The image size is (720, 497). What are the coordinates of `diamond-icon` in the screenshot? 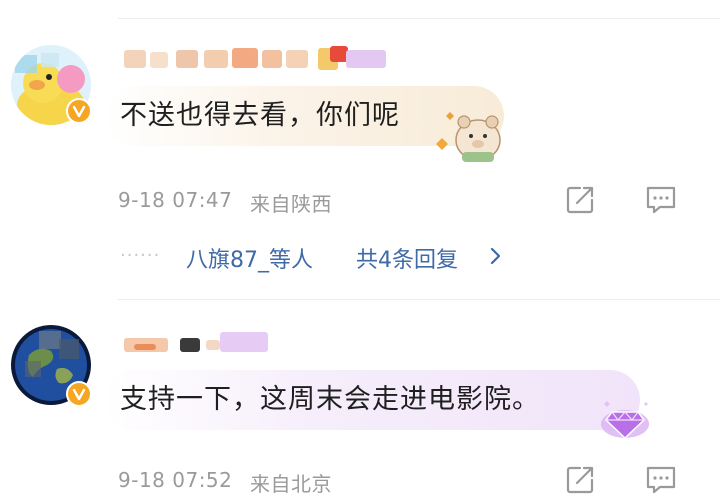 It's located at (625, 420).